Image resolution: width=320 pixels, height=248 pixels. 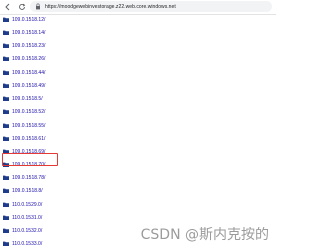 I want to click on directory-link: 109.0.1518.78/, so click(x=28, y=178).